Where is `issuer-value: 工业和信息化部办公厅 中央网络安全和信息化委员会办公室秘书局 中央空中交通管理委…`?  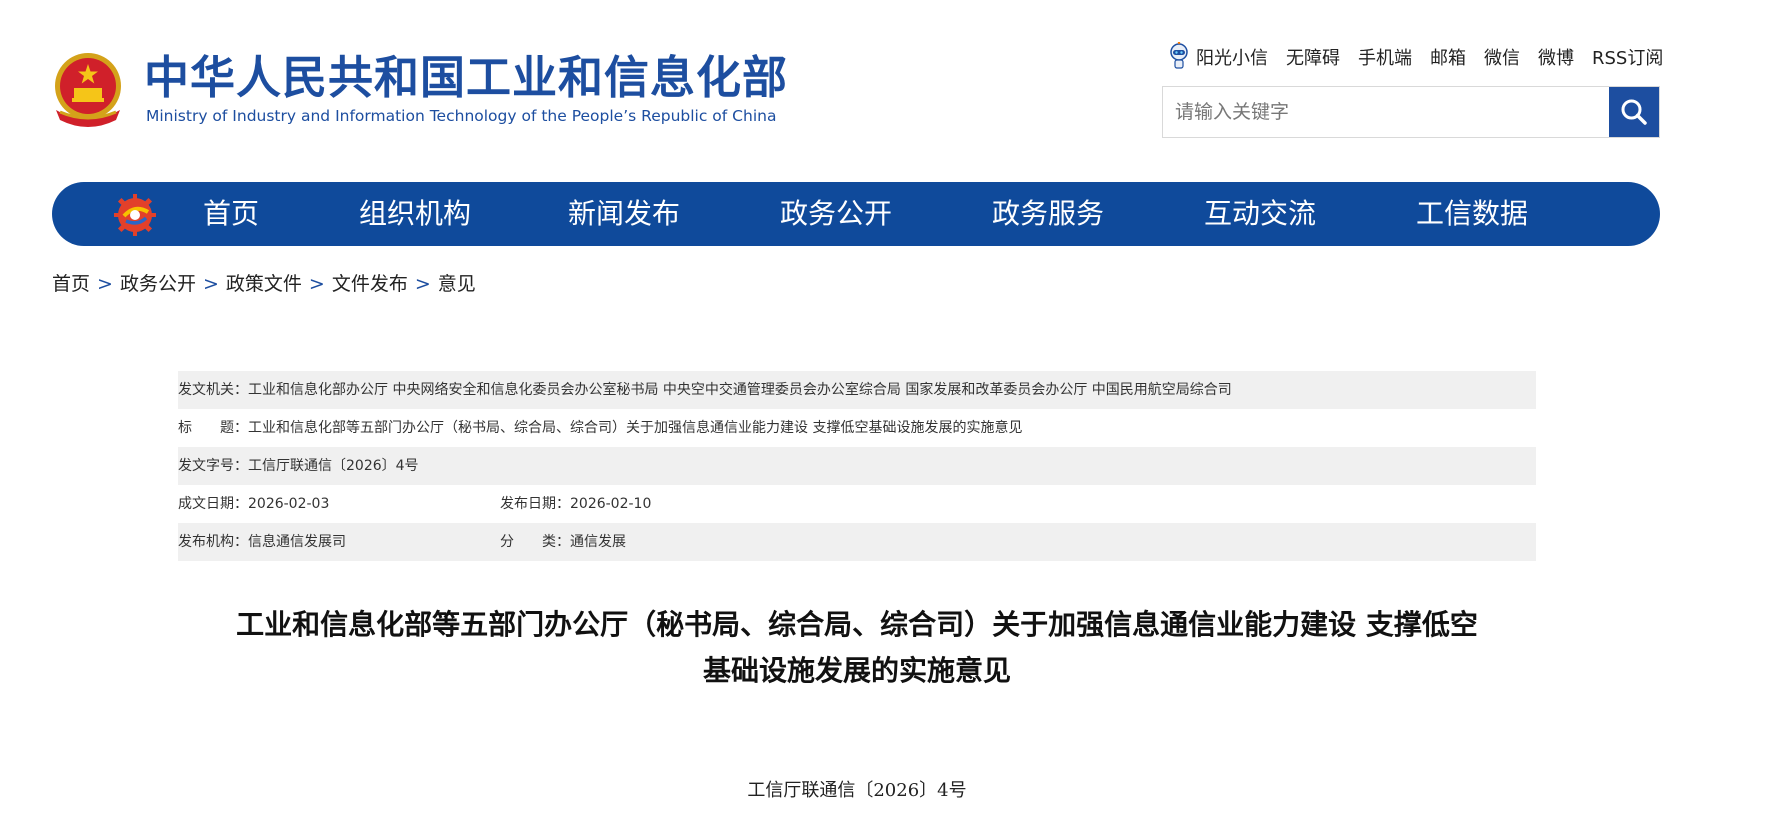 issuer-value: 工业和信息化部办公厅 中央网络安全和信息化委员会办公室秘书局 中央空中交通管理委… is located at coordinates (740, 390).